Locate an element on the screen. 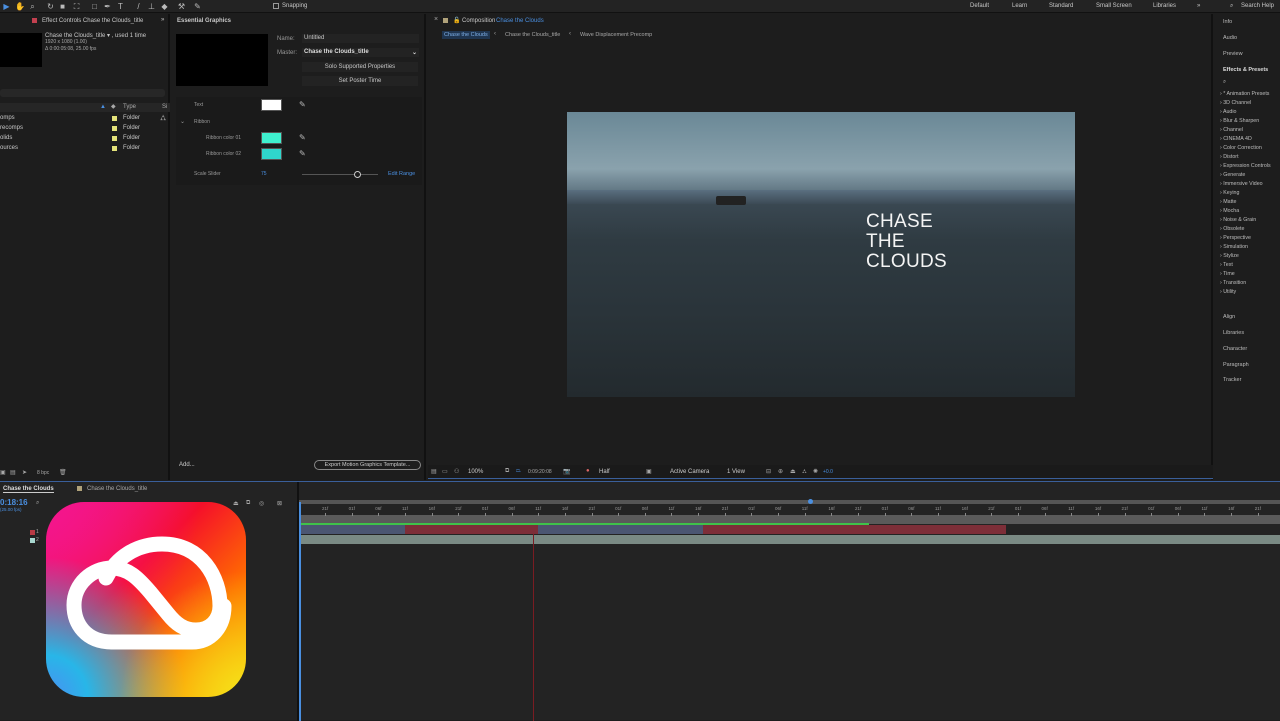  search-icon: ⌕ is located at coordinates (1231, 6).